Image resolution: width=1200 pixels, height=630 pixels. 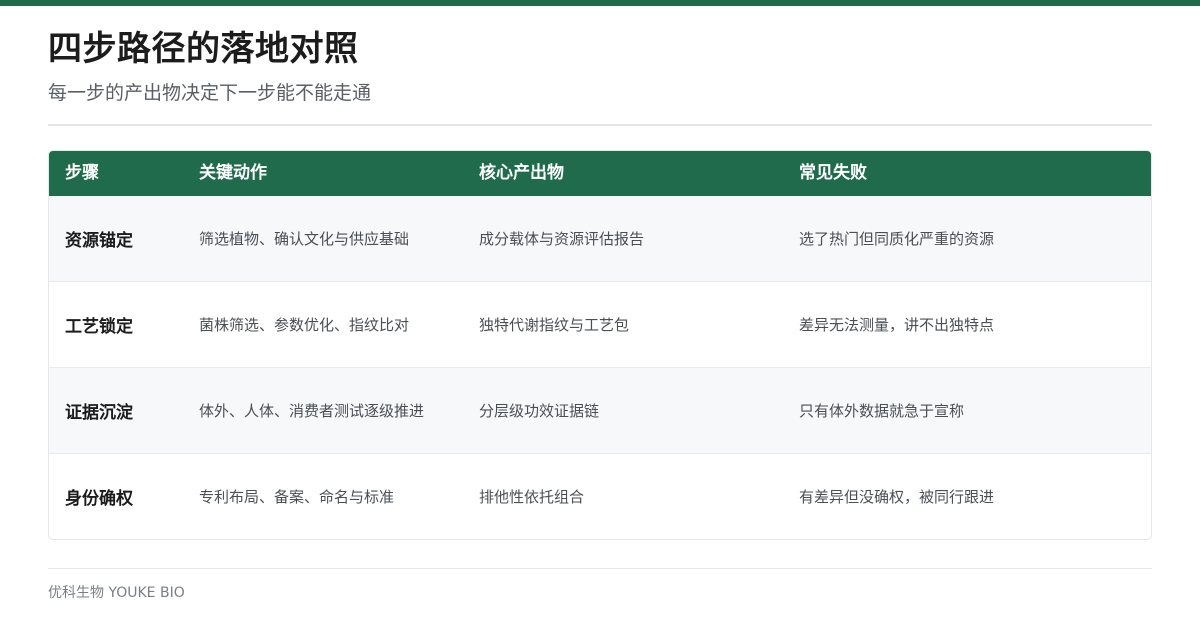 I want to click on column-header-failure: 常见失败, so click(x=833, y=173).